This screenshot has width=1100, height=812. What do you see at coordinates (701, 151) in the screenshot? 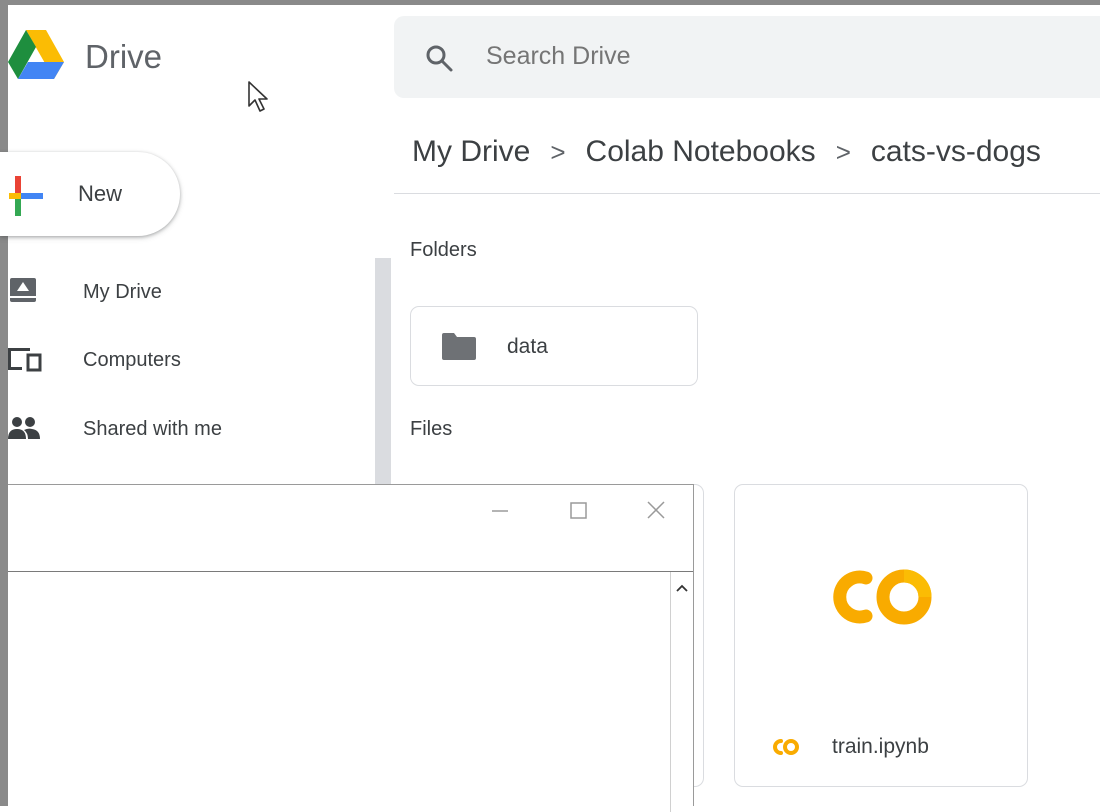
I see `breadcrumb-colab-notebooks: Colab Notebooks` at bounding box center [701, 151].